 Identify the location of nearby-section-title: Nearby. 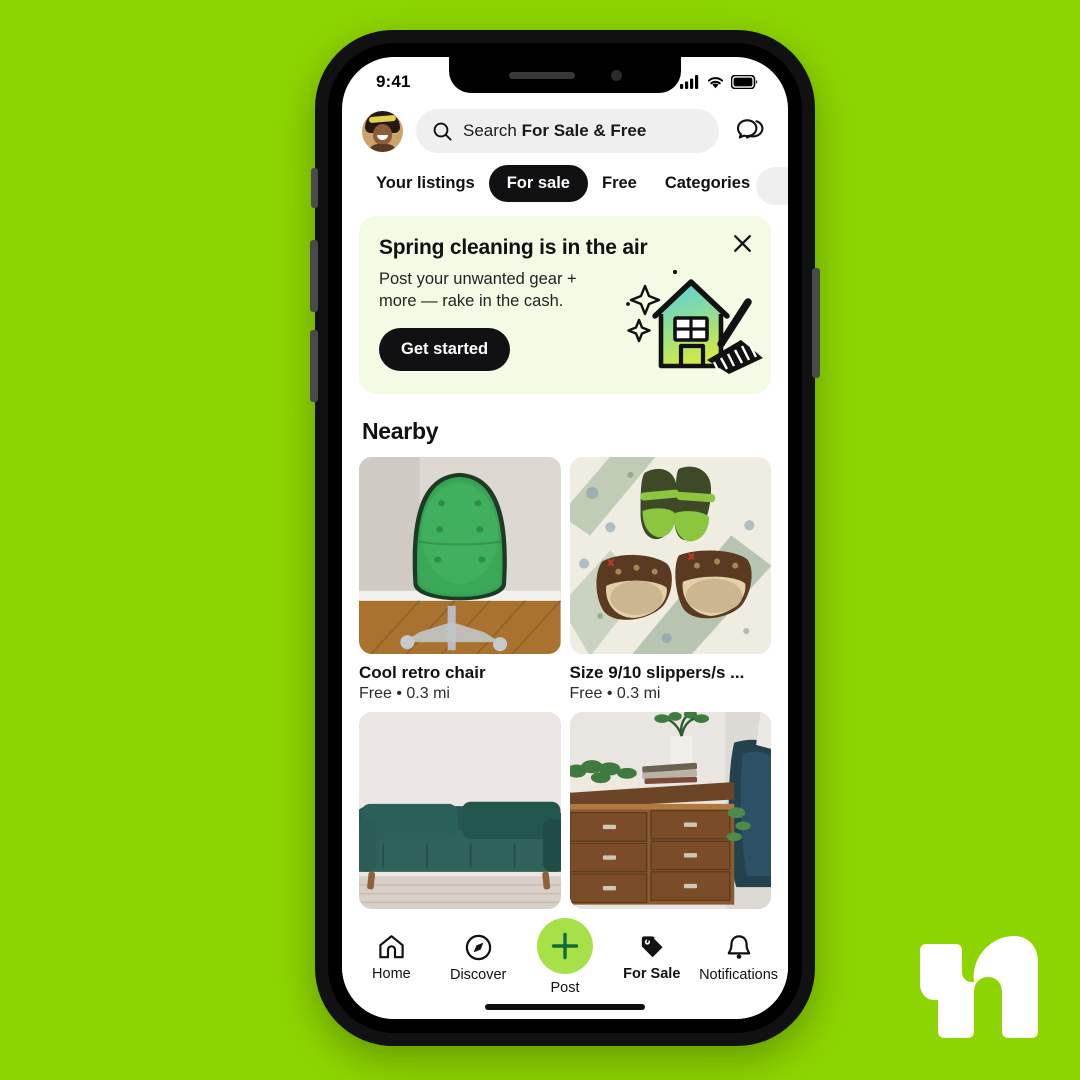
(400, 431).